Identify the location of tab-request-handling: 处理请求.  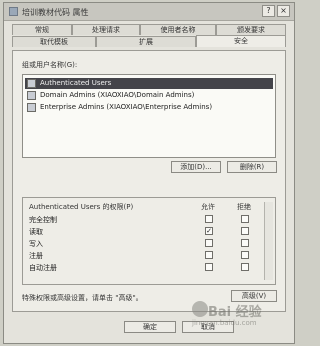
(106, 29).